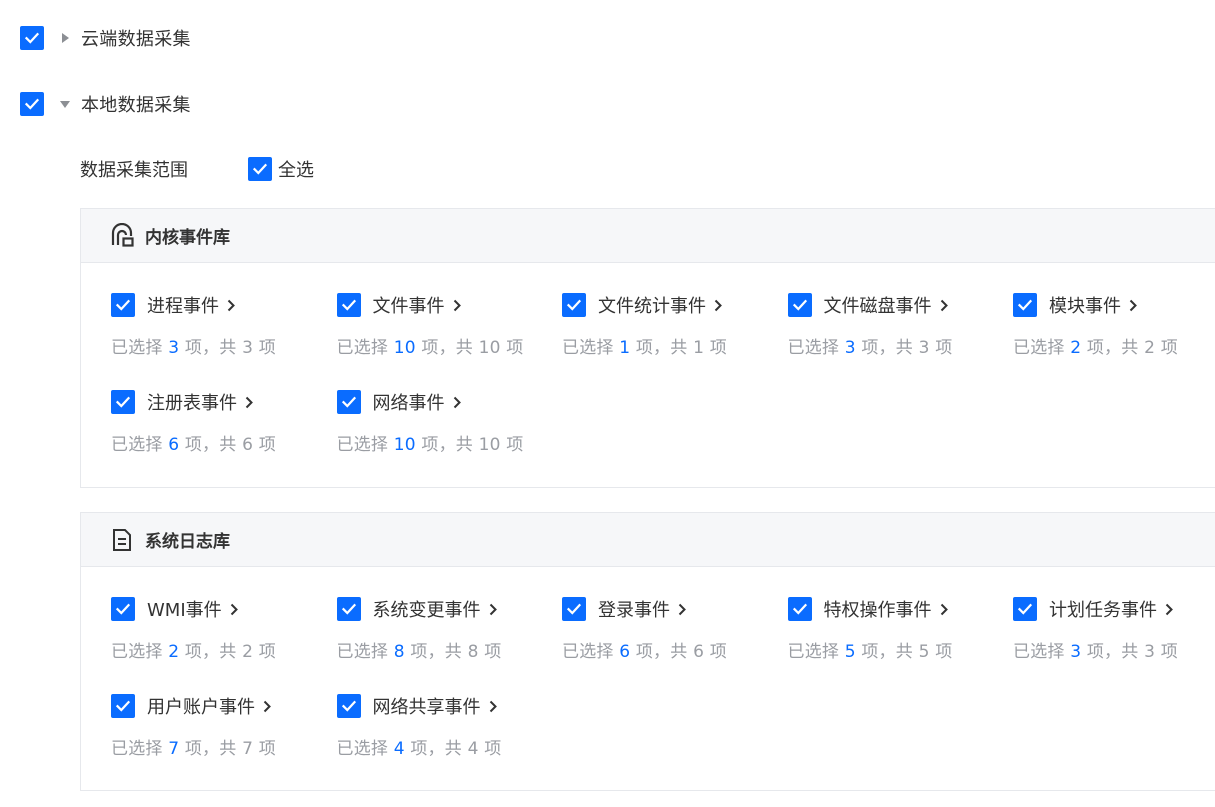  Describe the element at coordinates (473, 652) in the screenshot. I see `total-count: 8` at that location.